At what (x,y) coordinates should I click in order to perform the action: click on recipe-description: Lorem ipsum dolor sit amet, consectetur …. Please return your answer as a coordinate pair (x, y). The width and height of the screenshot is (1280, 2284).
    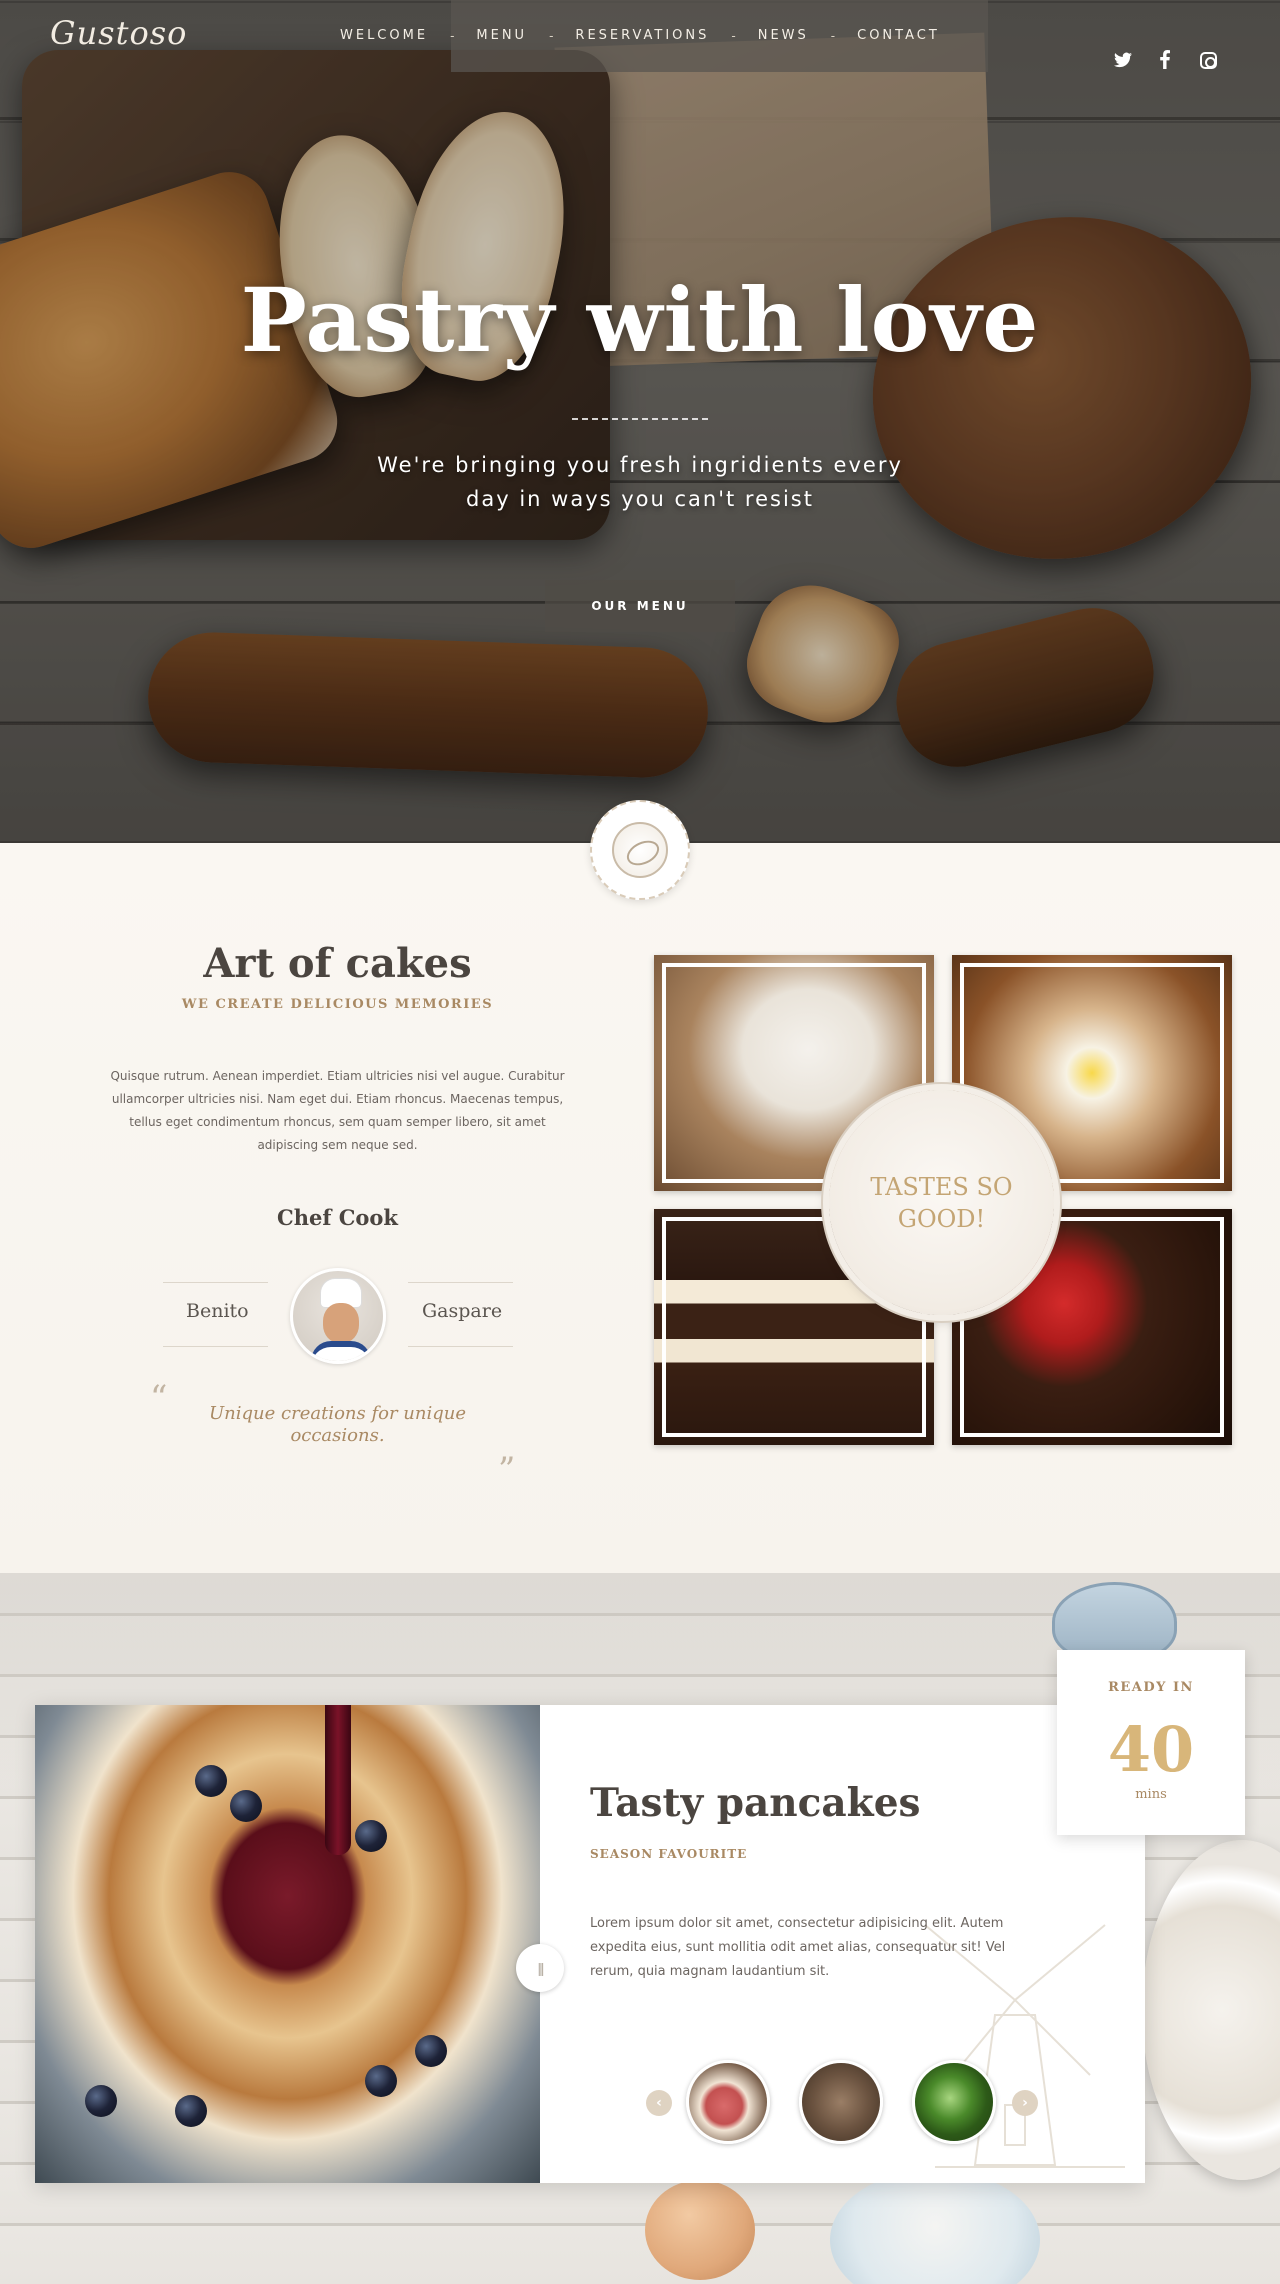
    Looking at the image, I should click on (798, 1947).